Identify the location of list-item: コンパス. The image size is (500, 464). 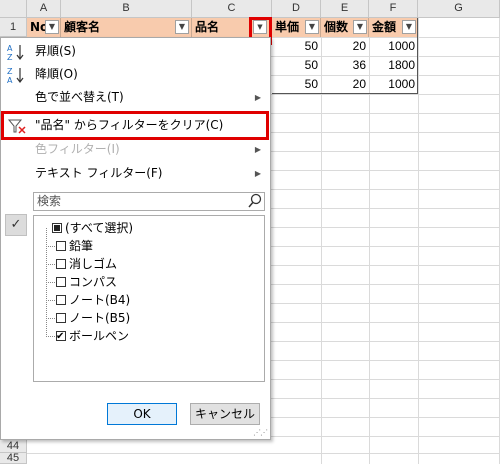
(86, 282).